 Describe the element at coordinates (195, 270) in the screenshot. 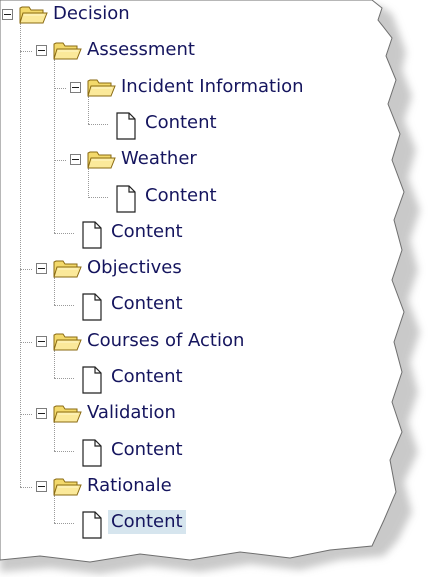

I see `tree-node-objectives: Objectives` at that location.